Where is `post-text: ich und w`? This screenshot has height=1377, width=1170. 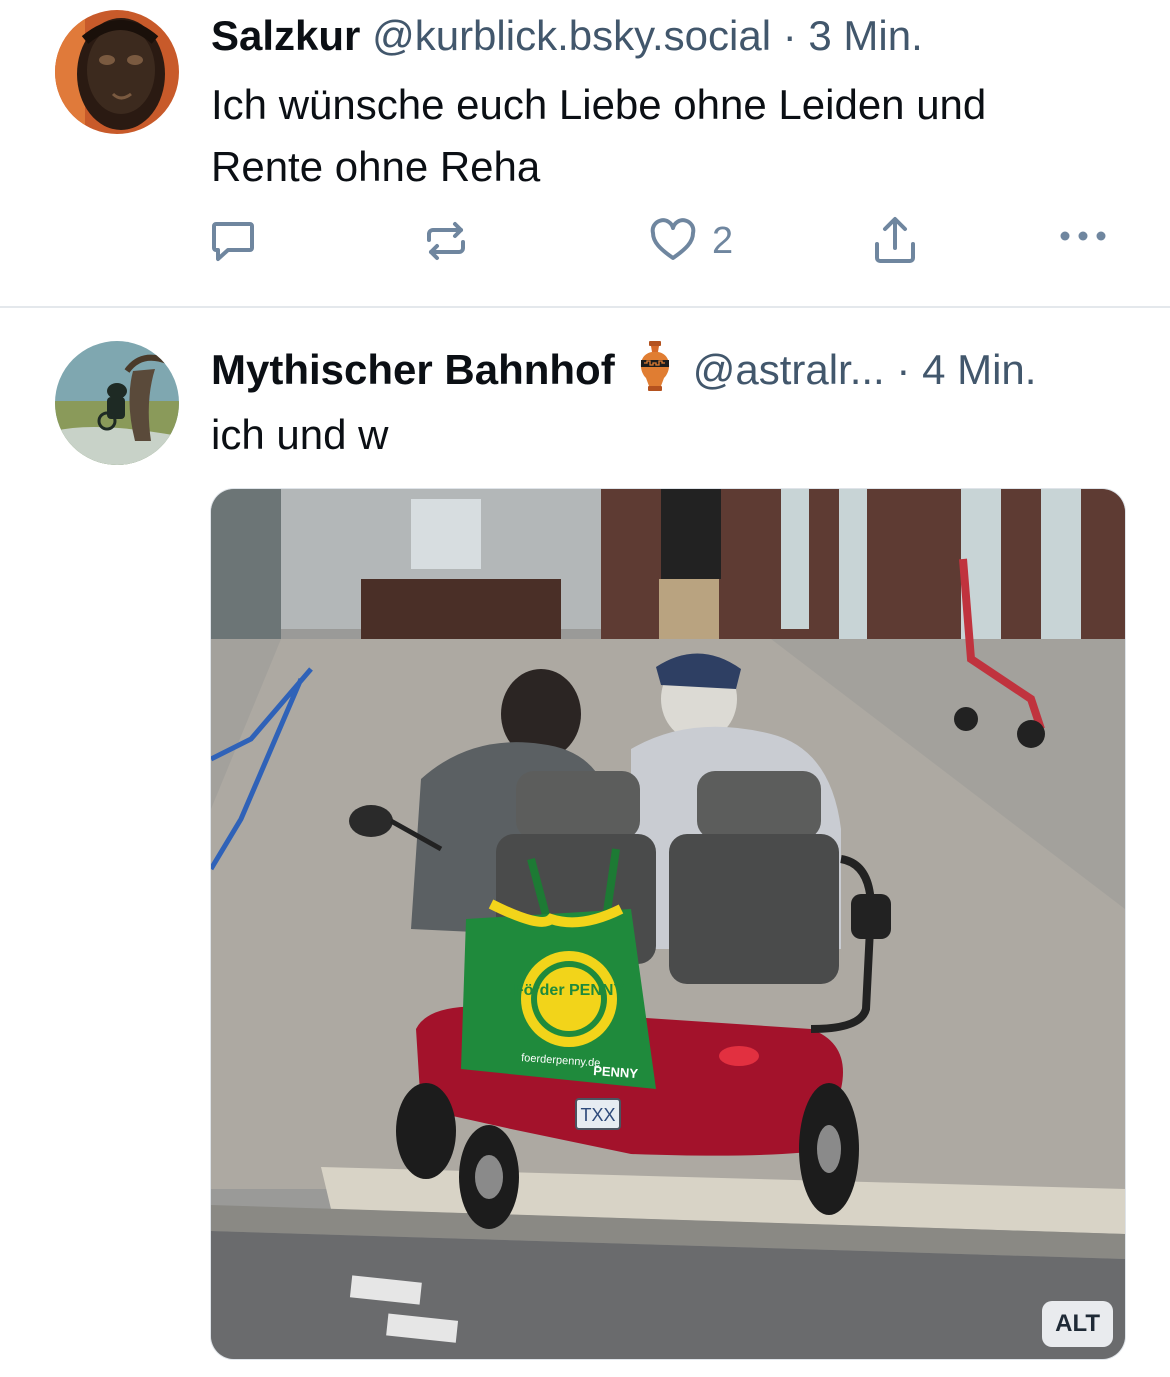 post-text: ich und w is located at coordinates (300, 434).